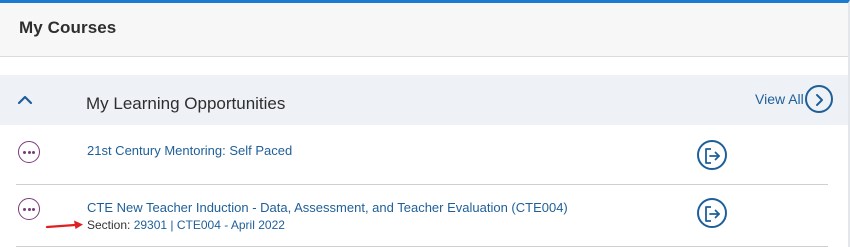 This screenshot has width=850, height=247. I want to click on view-all-button, so click(819, 99).